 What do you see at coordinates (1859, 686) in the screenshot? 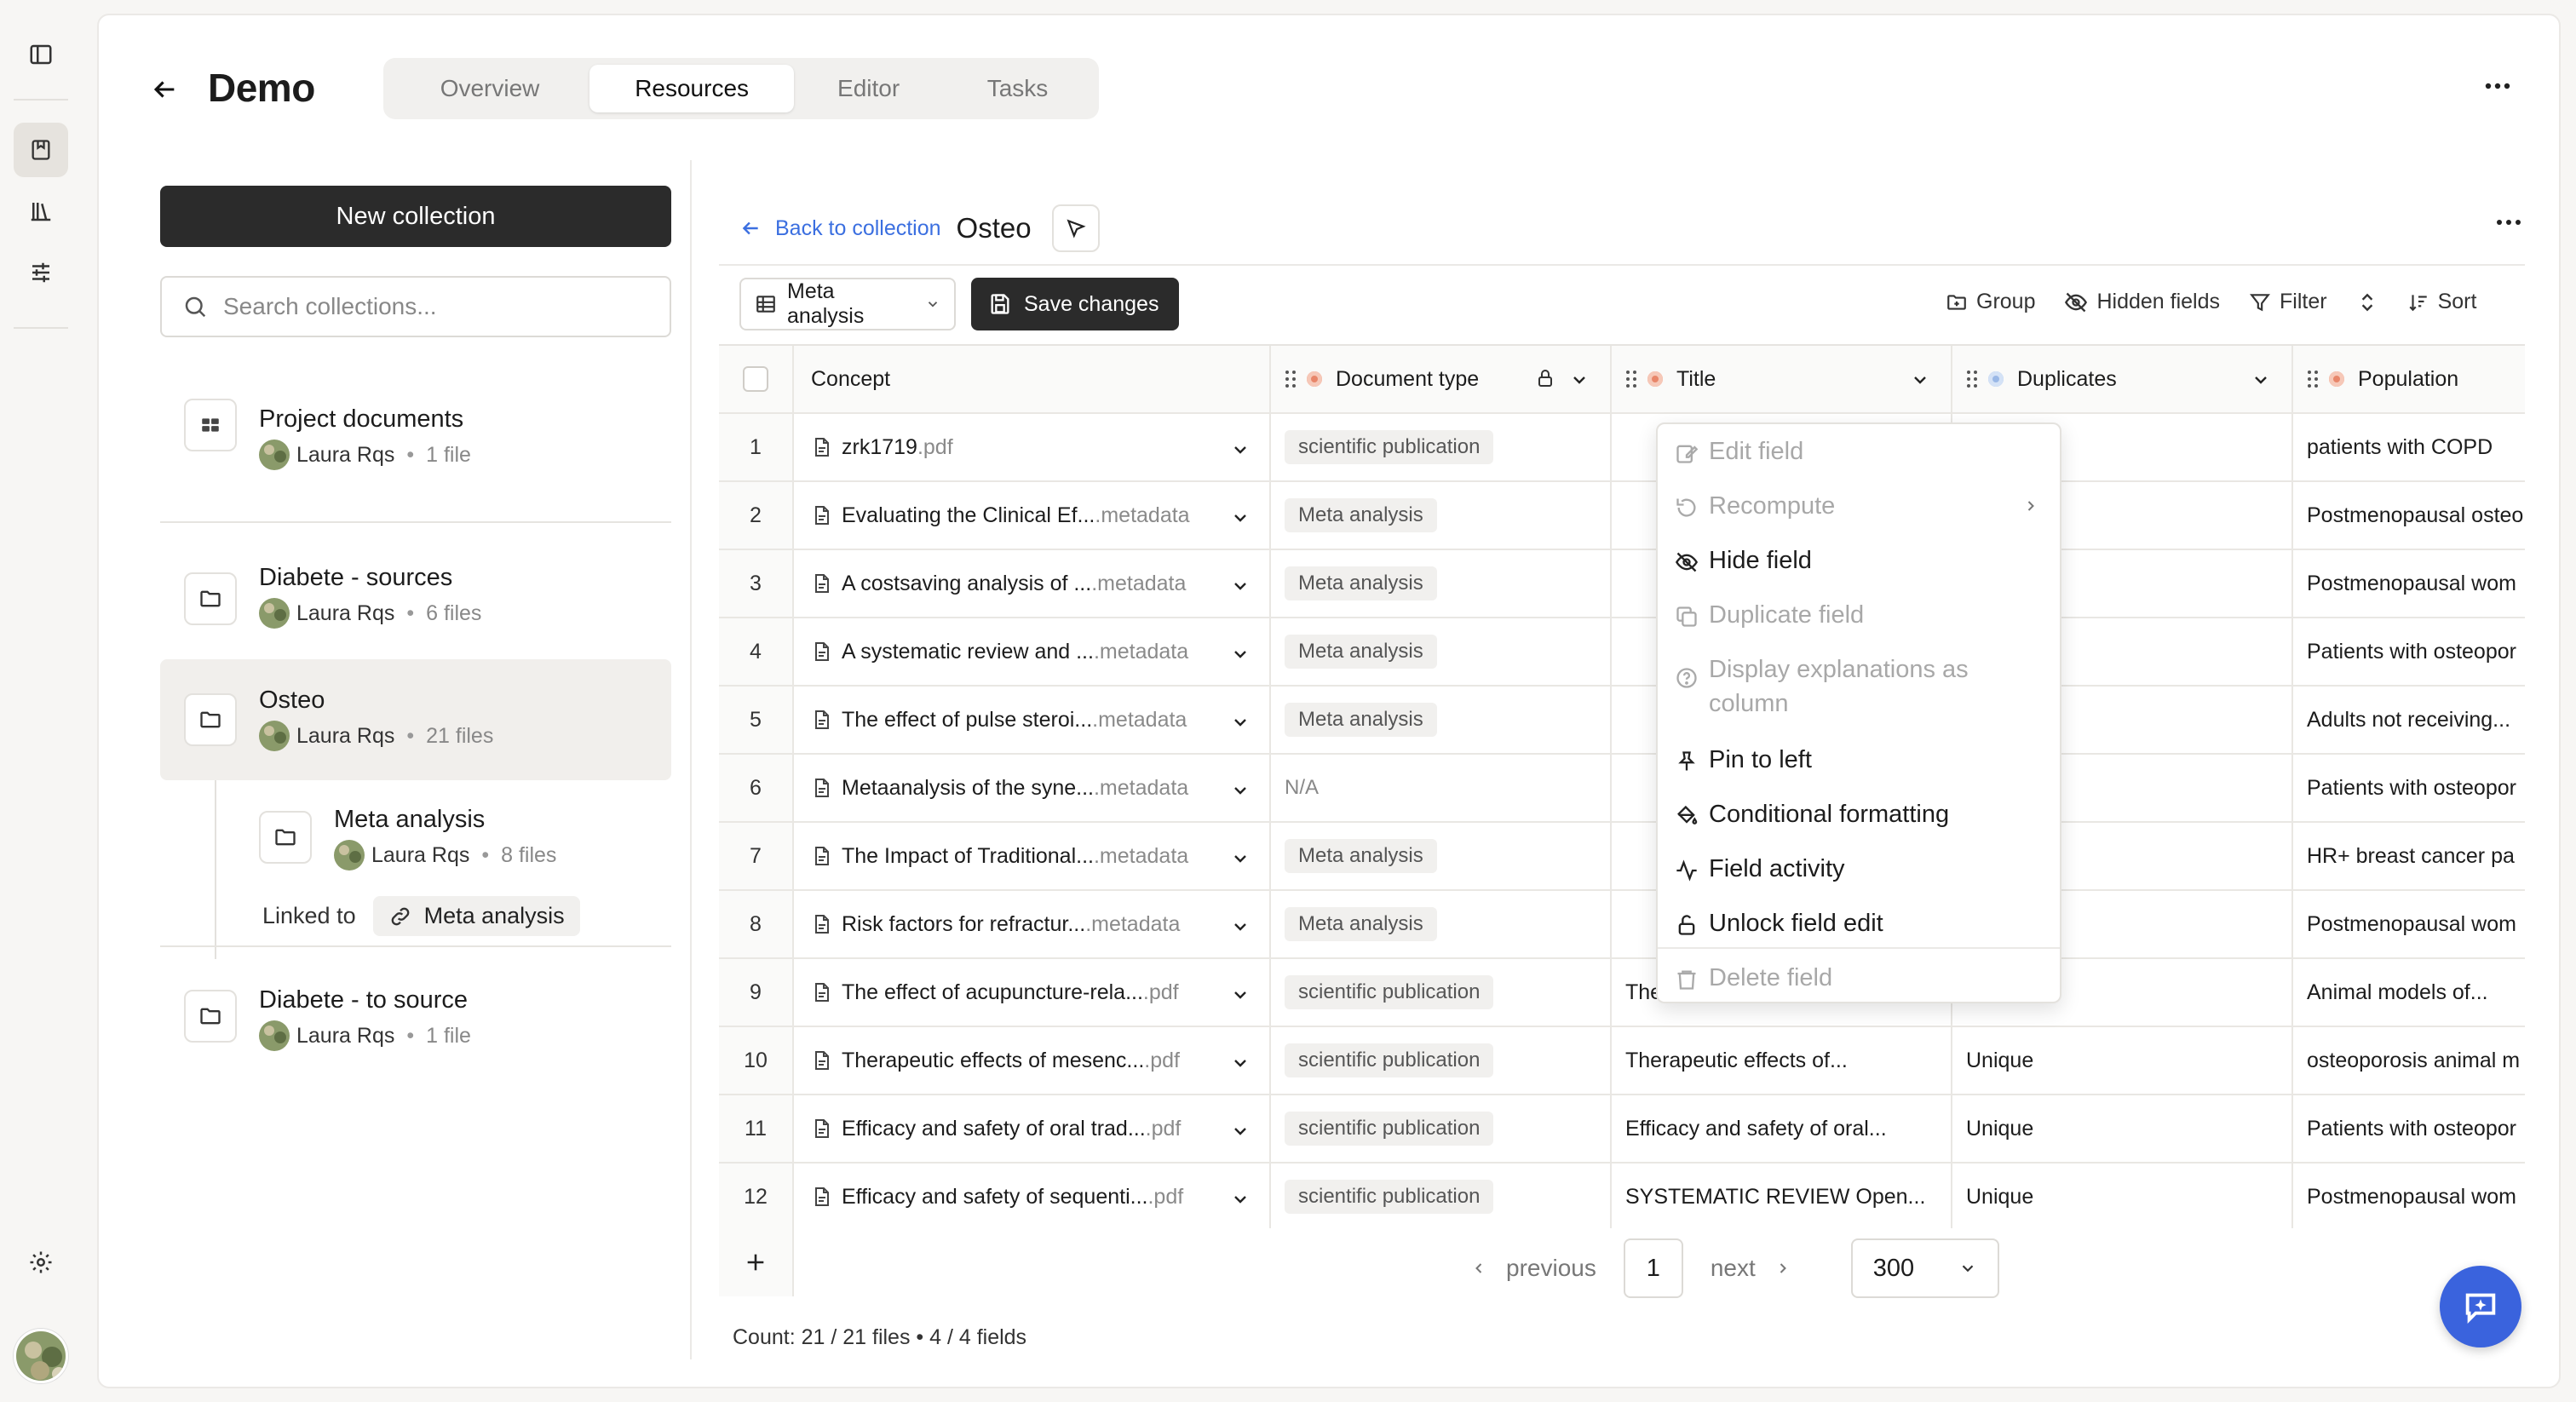
I see `menu-item-display-explanations: Display explanations as column` at bounding box center [1859, 686].